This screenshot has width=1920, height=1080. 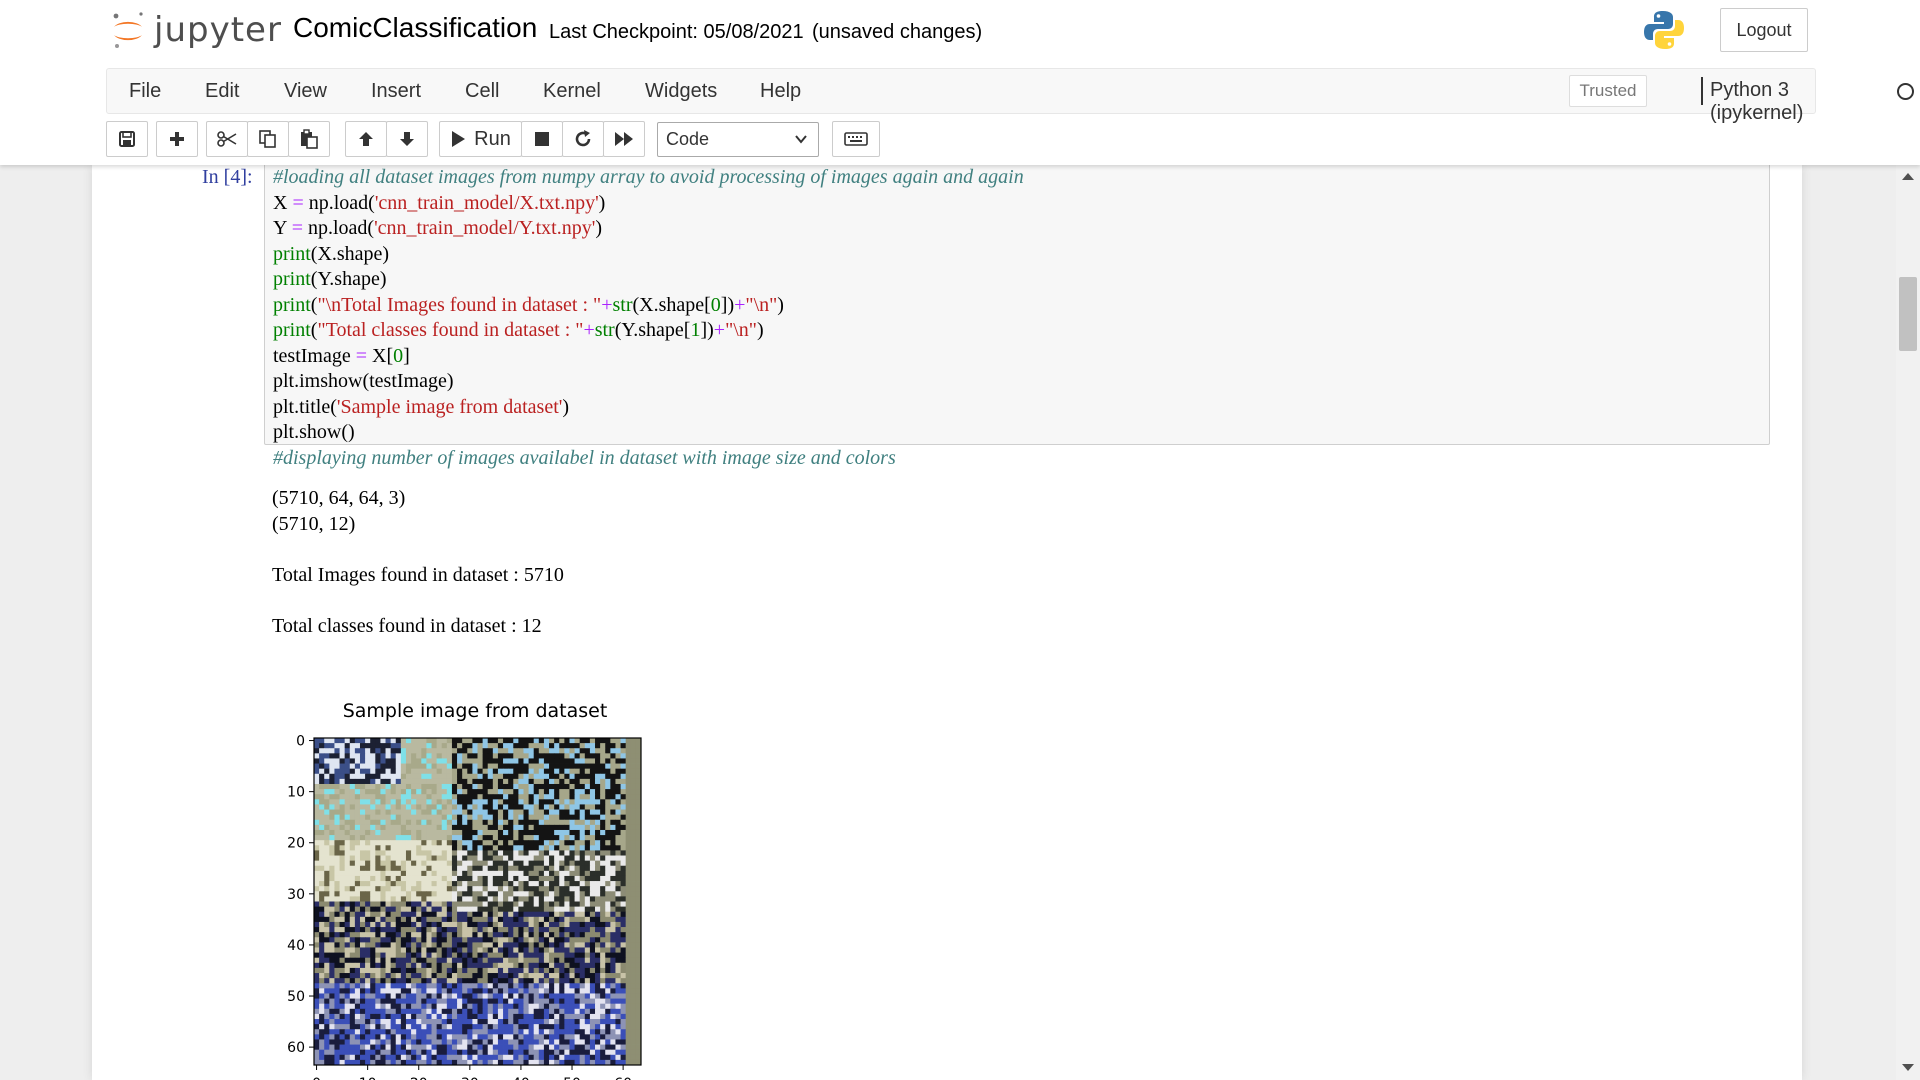 I want to click on copy-button, so click(x=268, y=139).